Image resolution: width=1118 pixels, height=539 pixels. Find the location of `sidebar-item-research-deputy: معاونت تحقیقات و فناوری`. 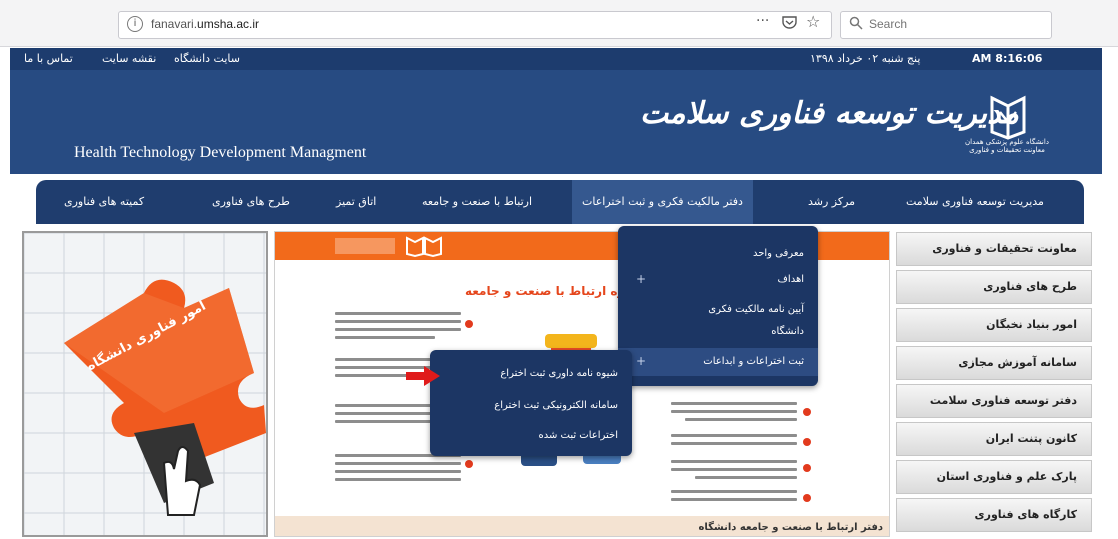

sidebar-item-research-deputy: معاونت تحقیقات و فناوری is located at coordinates (994, 249).